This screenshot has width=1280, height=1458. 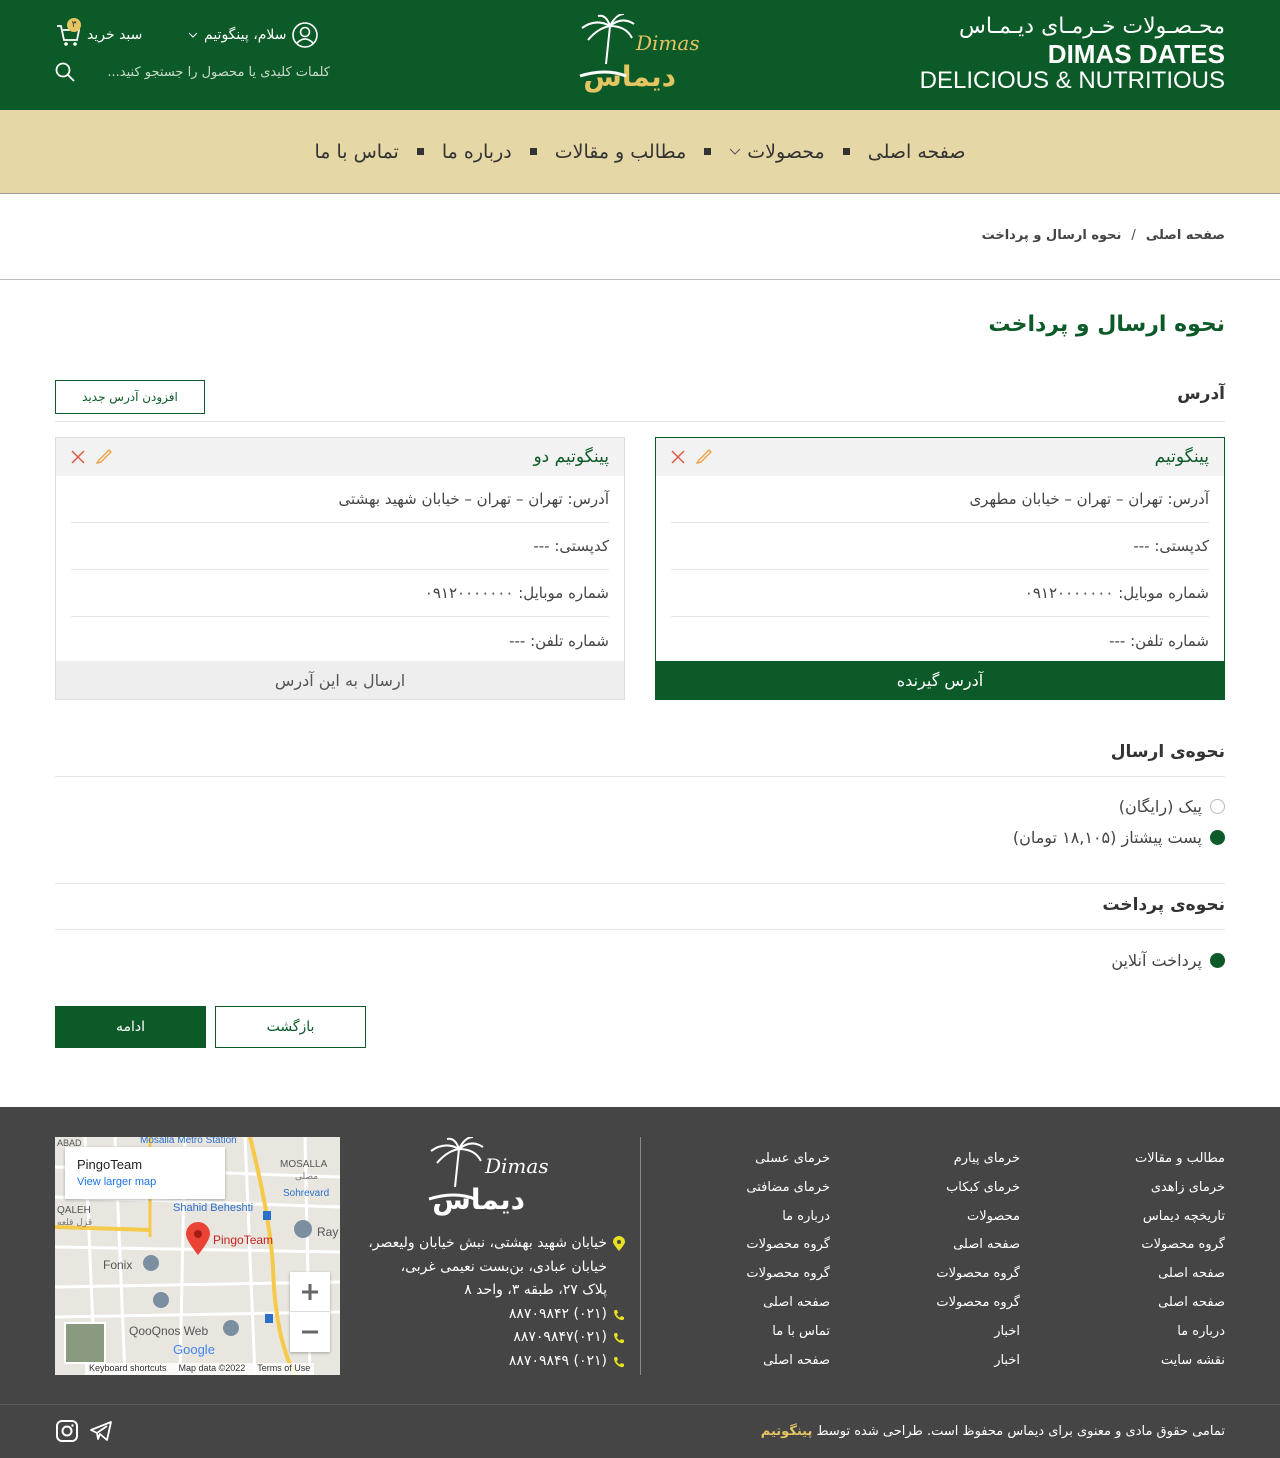 I want to click on site-logo: Dimas دیماس, so click(x=641, y=55).